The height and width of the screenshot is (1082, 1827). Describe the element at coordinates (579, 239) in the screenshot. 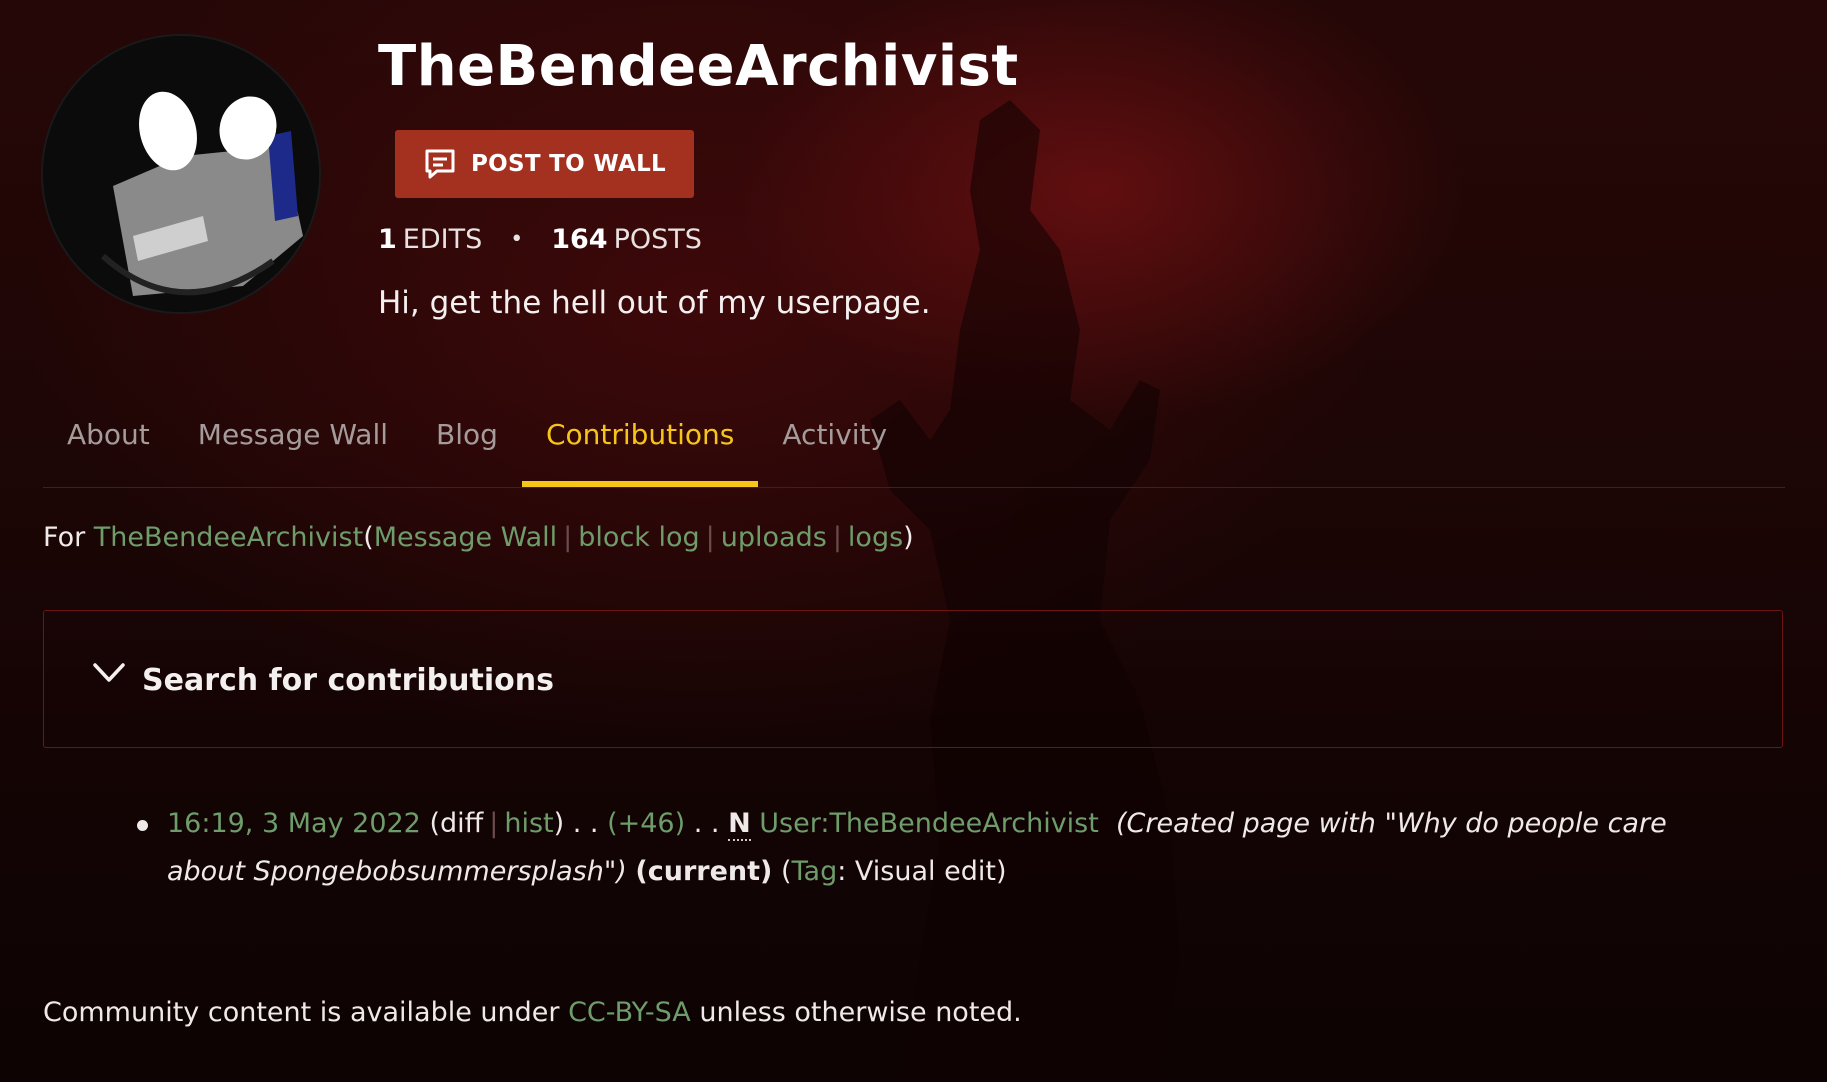

I see `posts-count: 164` at that location.